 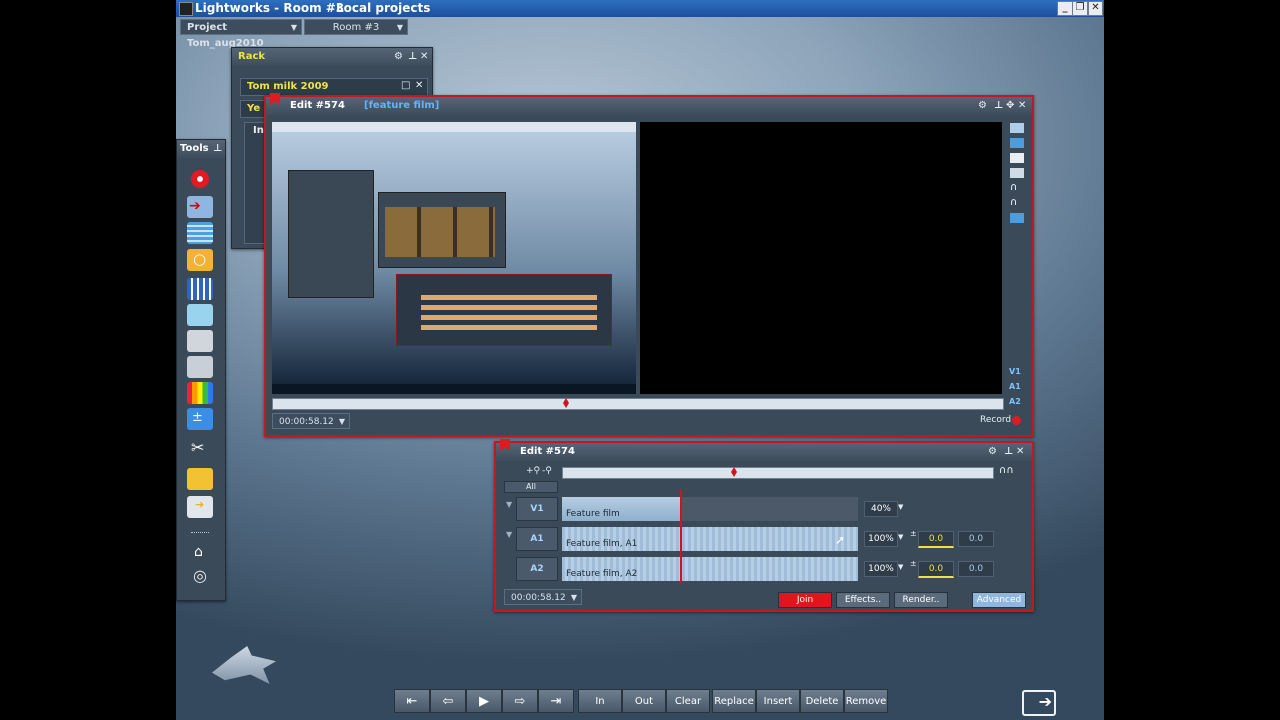 What do you see at coordinates (600, 701) in the screenshot?
I see `mark-in-button: In` at bounding box center [600, 701].